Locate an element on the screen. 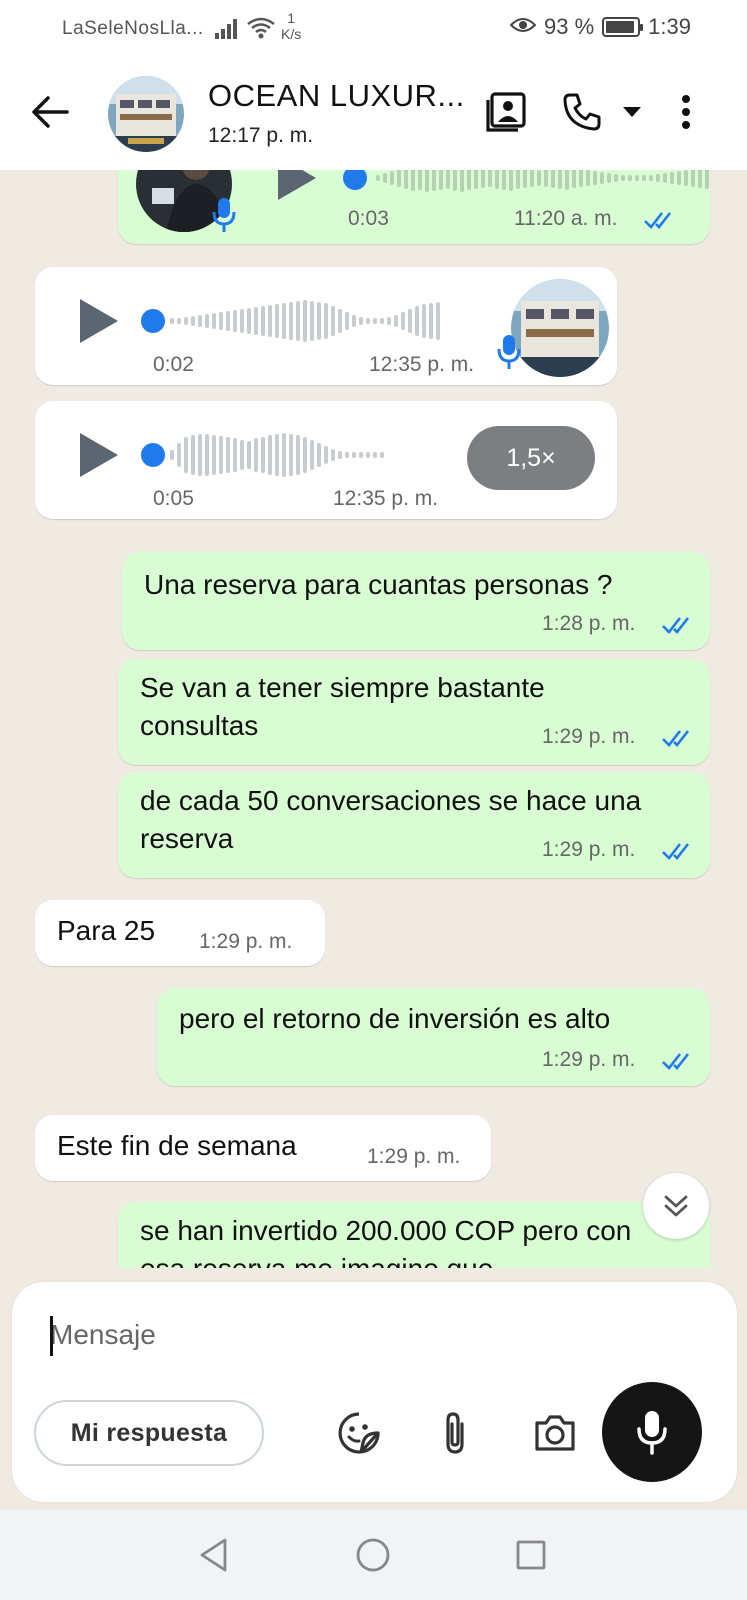 This screenshot has width=747, height=1600. my-reply-button: Mi respuesta is located at coordinates (149, 1433).